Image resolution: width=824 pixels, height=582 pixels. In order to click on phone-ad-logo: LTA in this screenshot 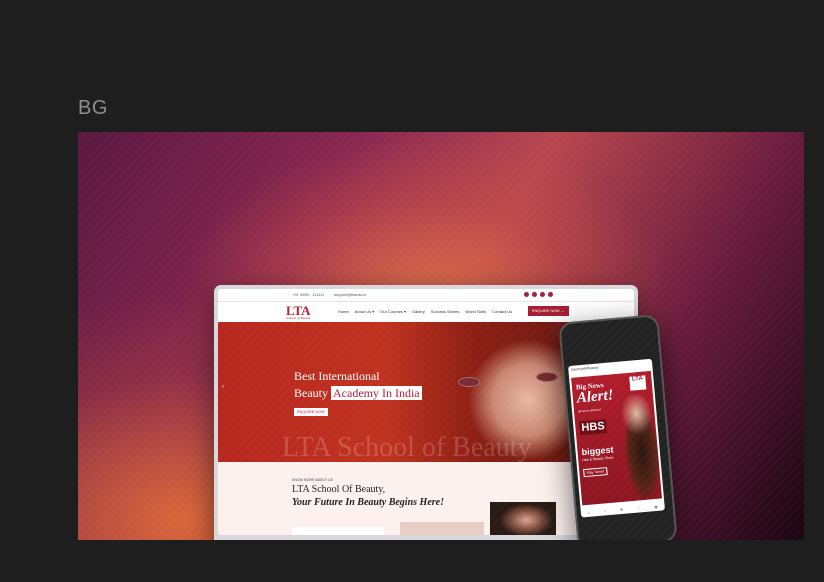, I will do `click(638, 383)`.